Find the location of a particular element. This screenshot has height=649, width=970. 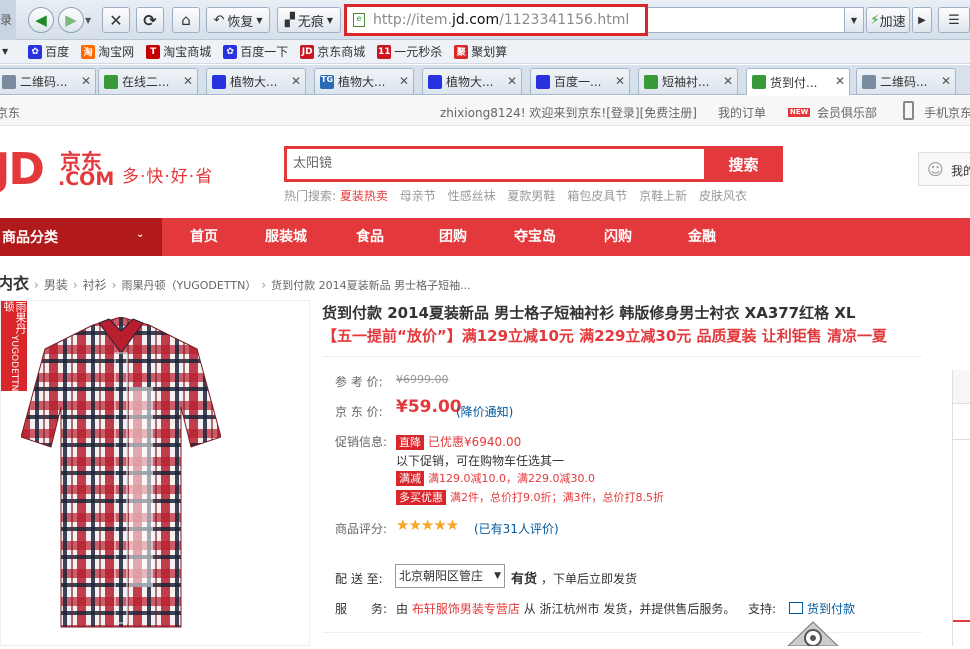

paw-icon: ✿ is located at coordinates (230, 51).